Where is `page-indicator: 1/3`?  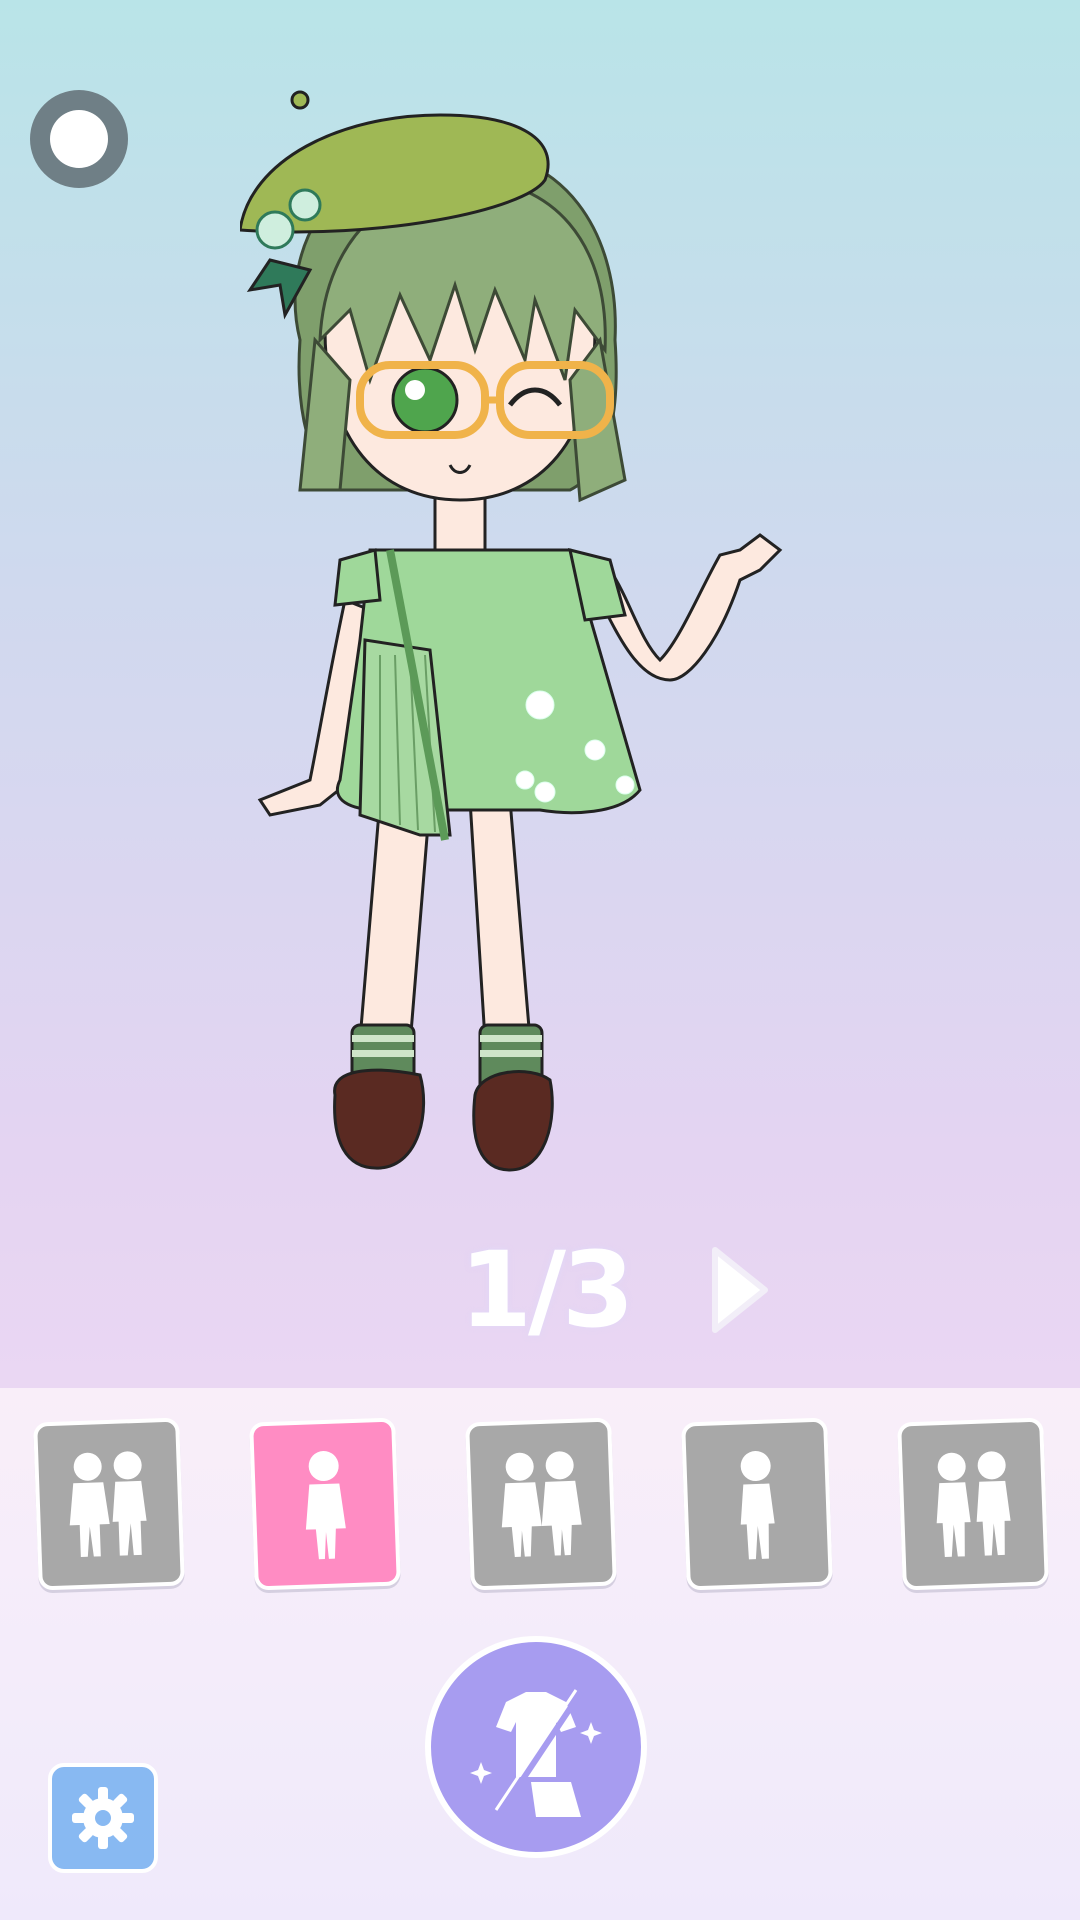
page-indicator: 1/3 is located at coordinates (547, 1290).